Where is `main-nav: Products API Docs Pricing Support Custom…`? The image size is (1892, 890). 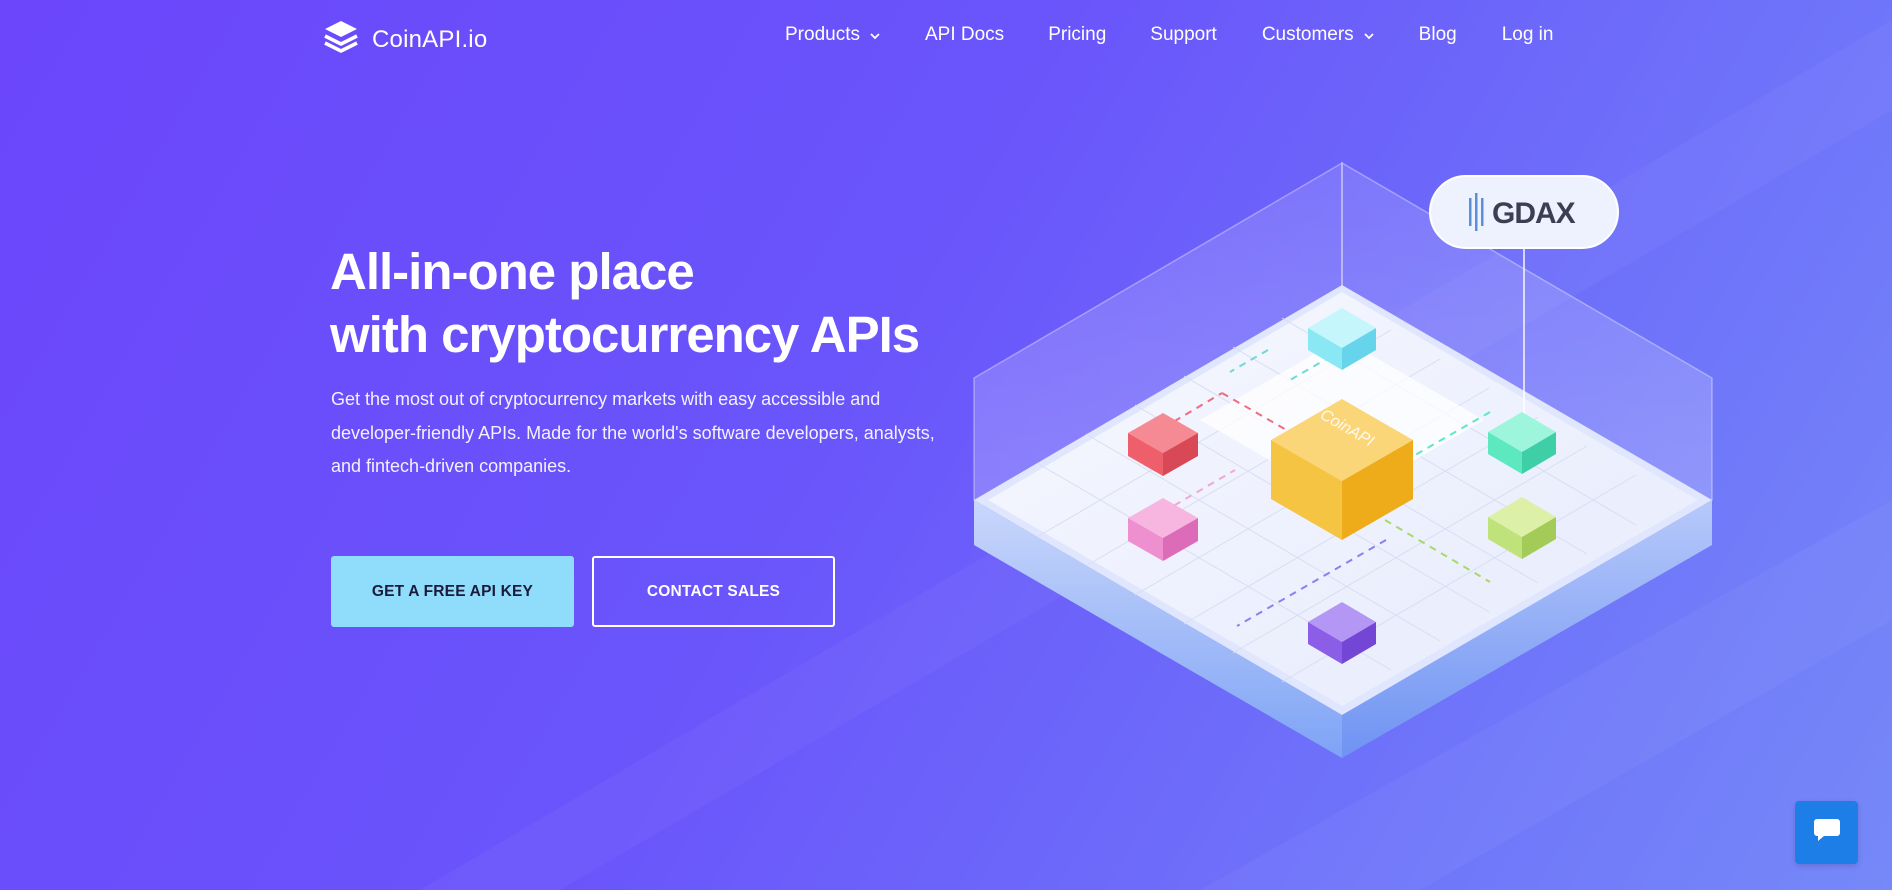
main-nav: Products API Docs Pricing Support Custom… is located at coordinates (1169, 35).